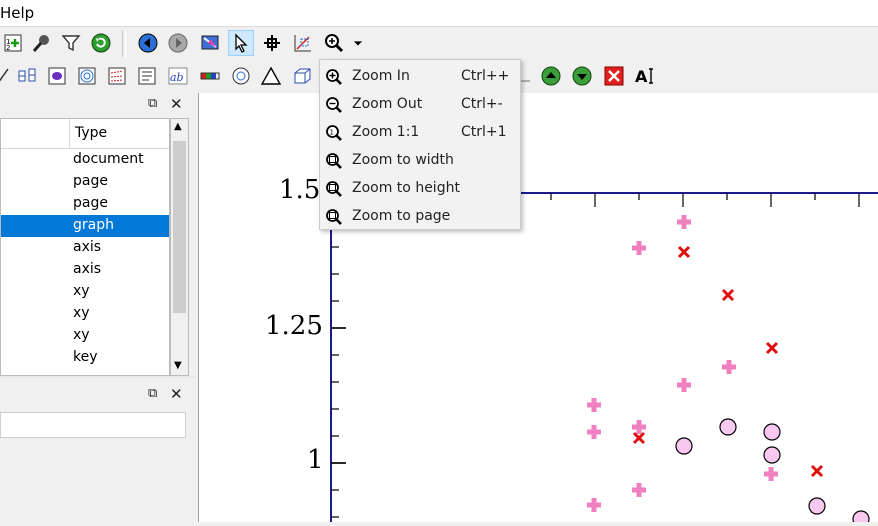 The width and height of the screenshot is (878, 526). What do you see at coordinates (302, 76) in the screenshot?
I see `3d-graph-icon` at bounding box center [302, 76].